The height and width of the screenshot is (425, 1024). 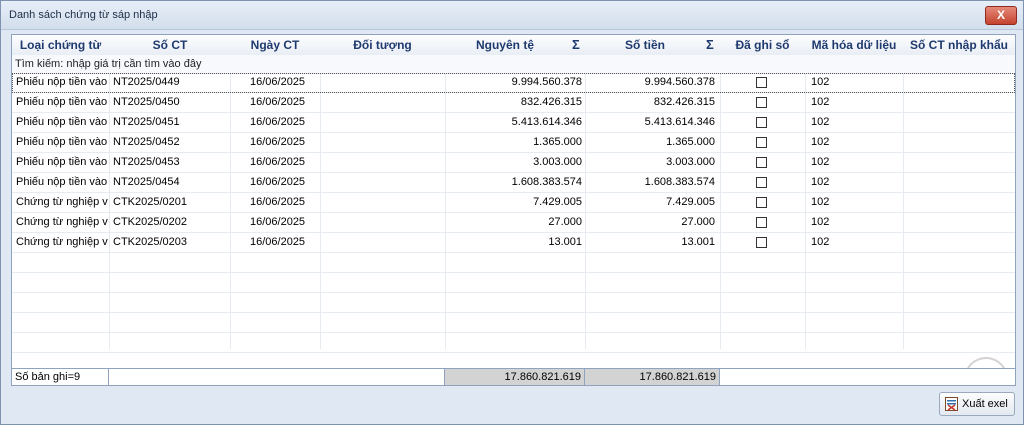 I want to click on sigma-so-tien-icon: Σ, so click(x=710, y=45).